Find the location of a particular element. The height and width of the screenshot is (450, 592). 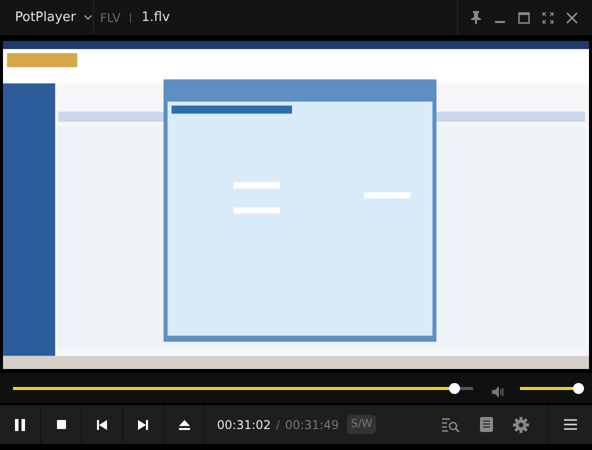

current-time: 00:31:02 is located at coordinates (244, 425).